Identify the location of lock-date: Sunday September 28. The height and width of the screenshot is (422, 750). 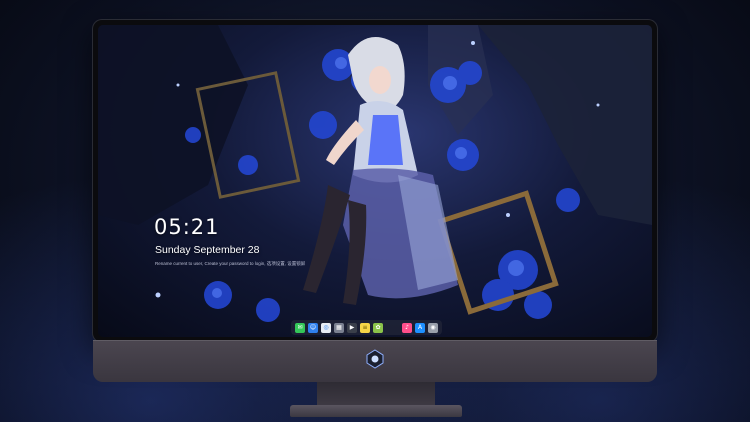
(207, 250).